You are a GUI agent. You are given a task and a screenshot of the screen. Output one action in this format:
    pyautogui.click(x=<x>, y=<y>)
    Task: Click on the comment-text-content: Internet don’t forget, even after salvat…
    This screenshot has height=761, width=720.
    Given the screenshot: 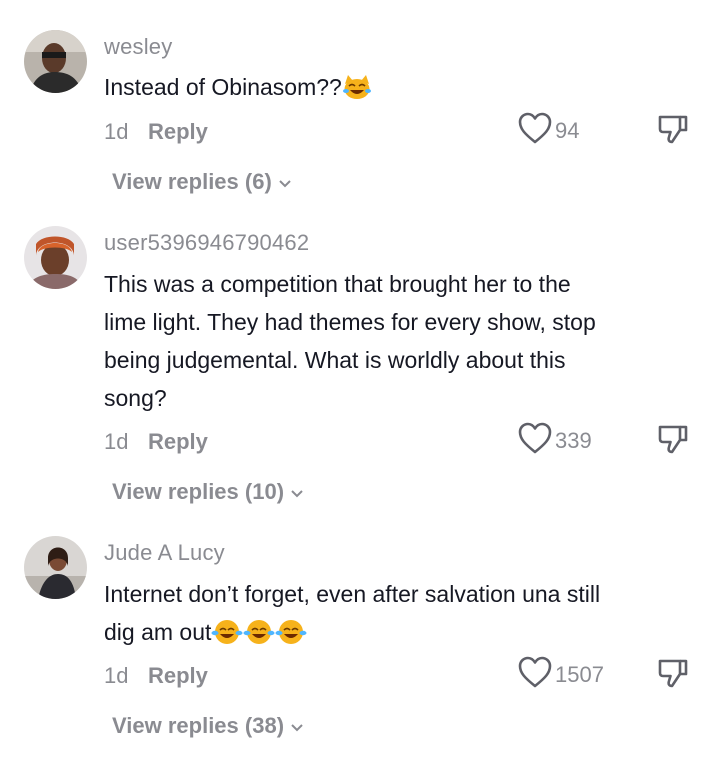 What is the action you would take?
    pyautogui.click(x=352, y=613)
    